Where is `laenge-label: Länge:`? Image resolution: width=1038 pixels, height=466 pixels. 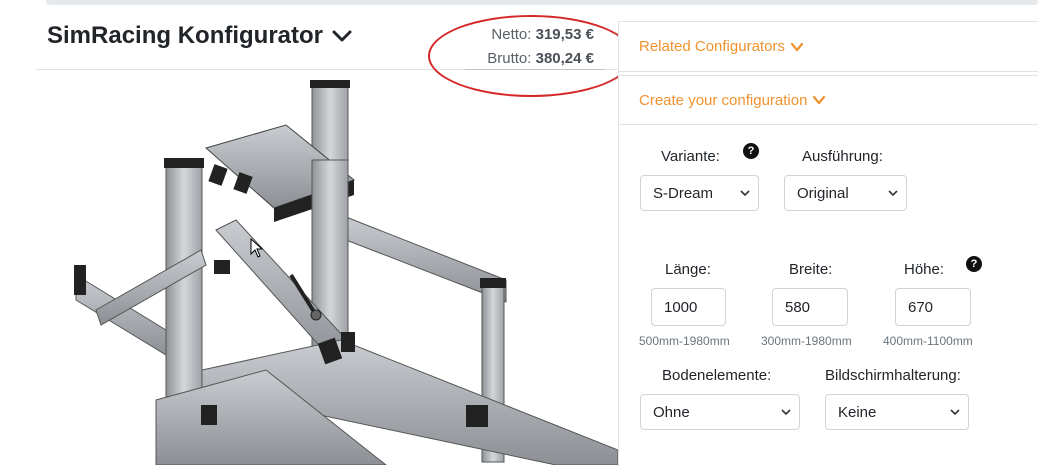 laenge-label: Länge: is located at coordinates (688, 269).